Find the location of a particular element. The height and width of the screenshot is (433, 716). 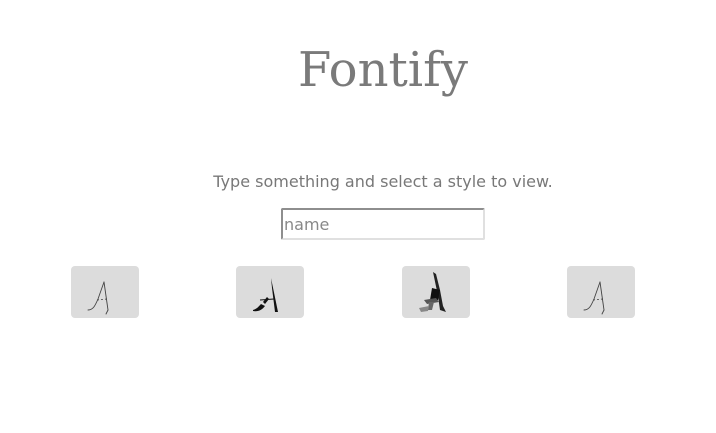

app-title: Fontify is located at coordinates (382, 70).